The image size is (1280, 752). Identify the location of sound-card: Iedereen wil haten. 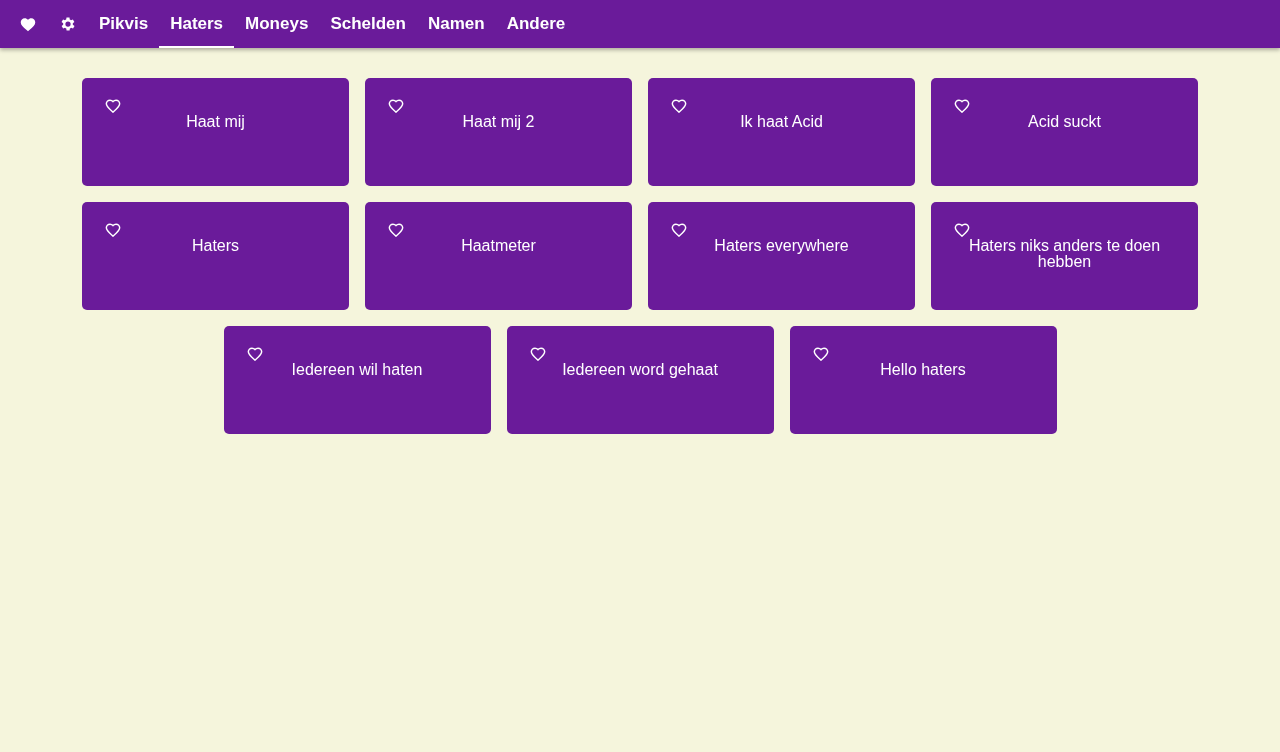
(357, 380).